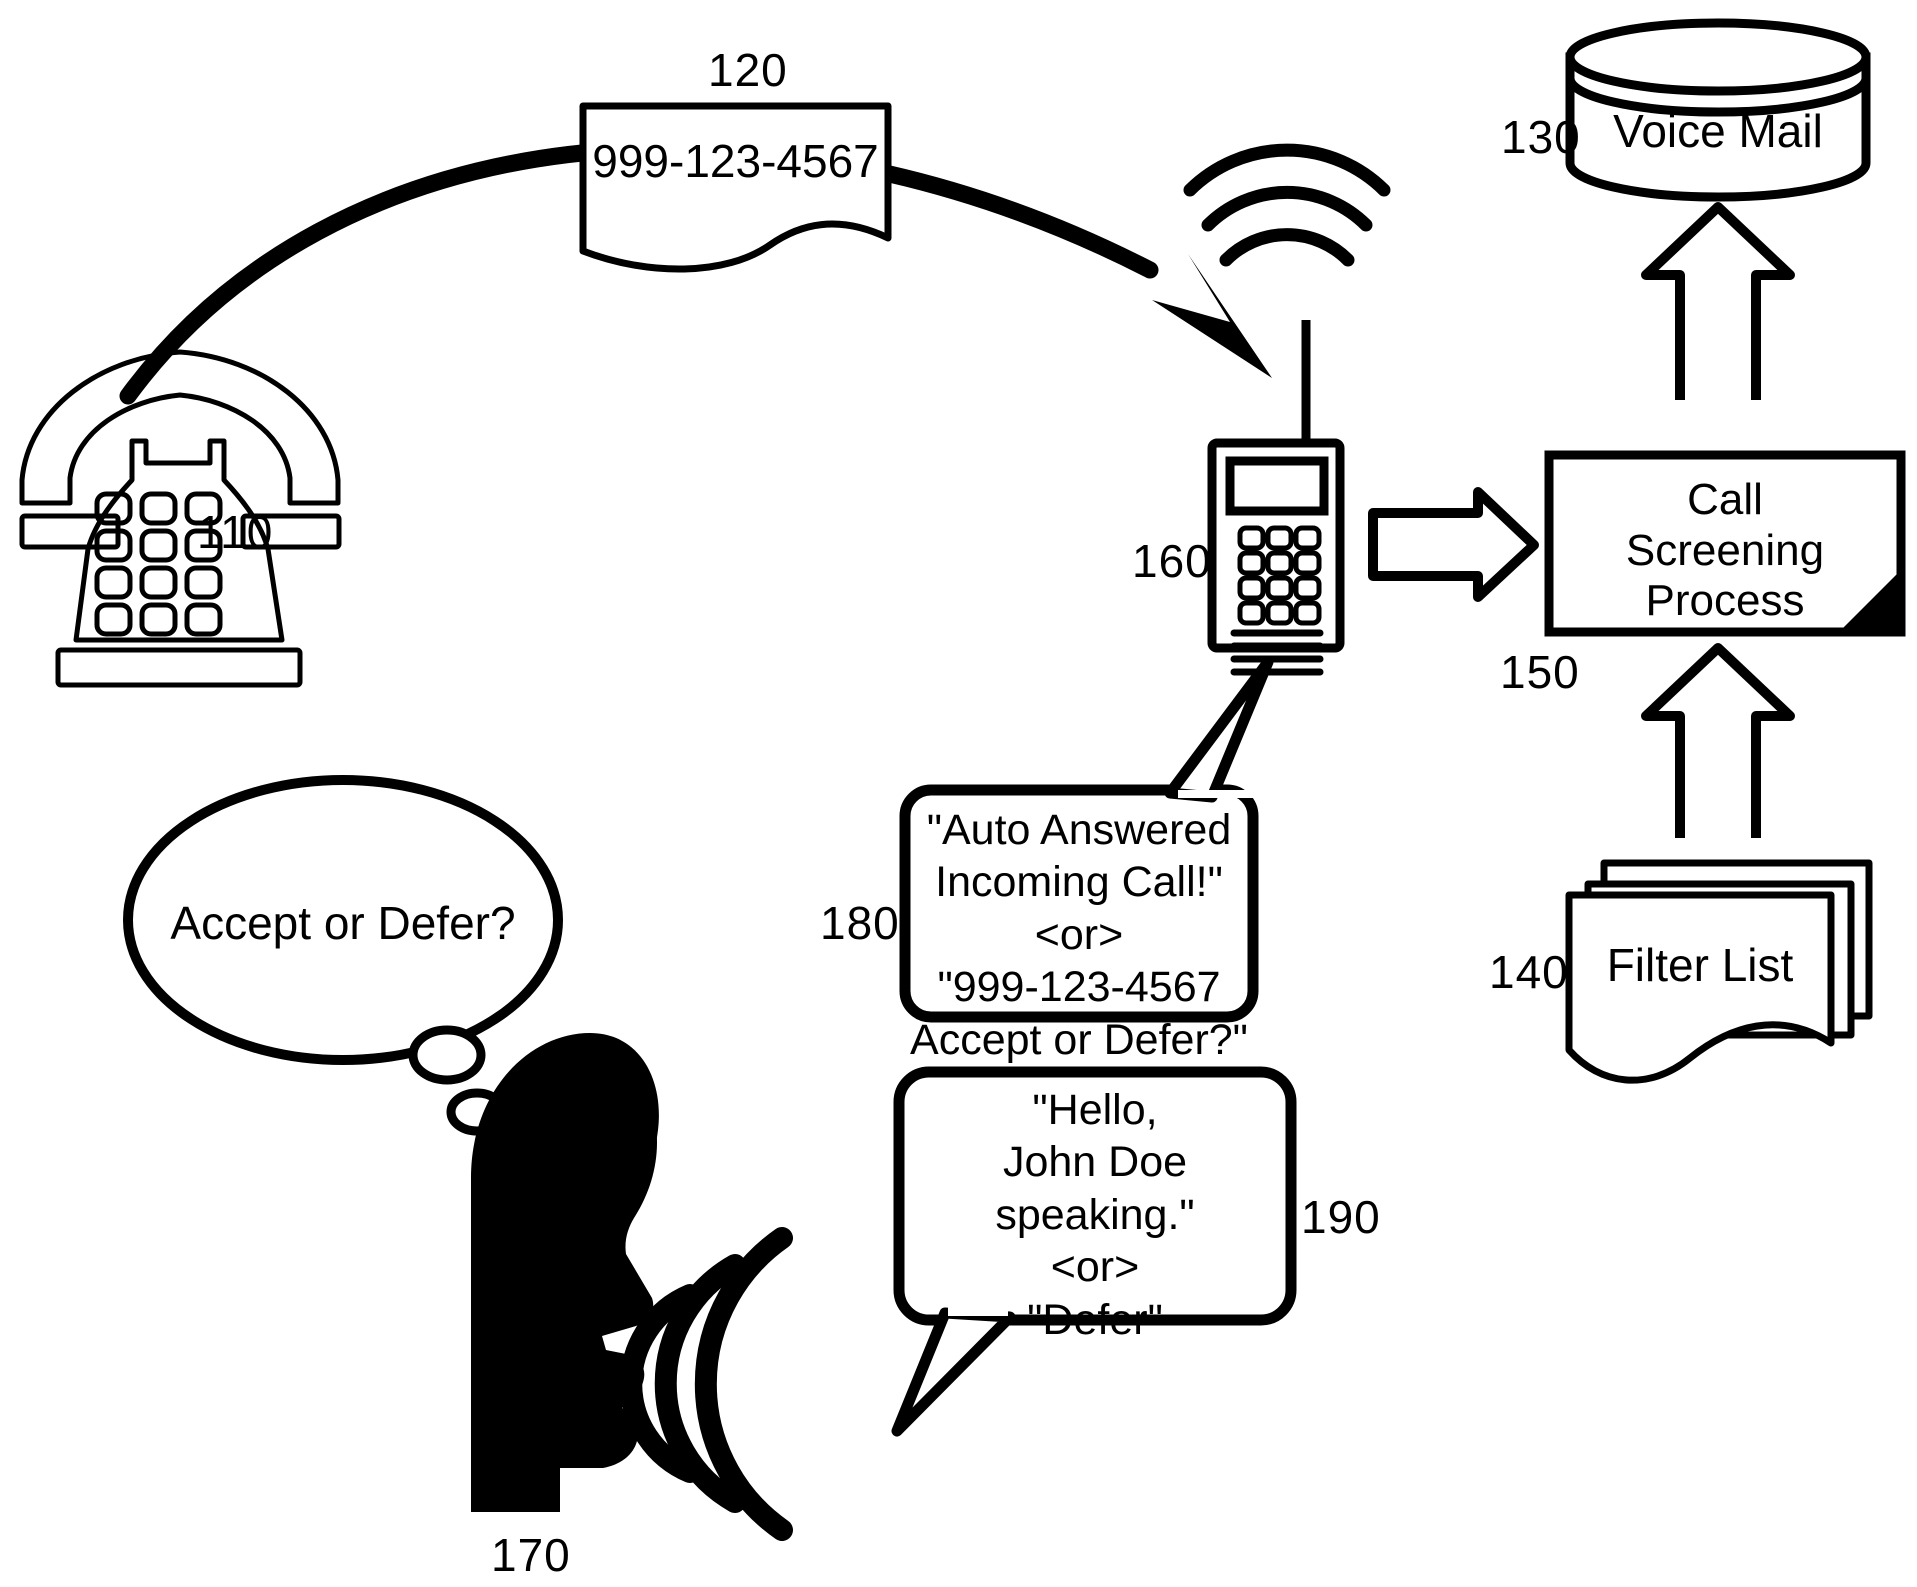 The width and height of the screenshot is (1917, 1587). I want to click on filterlist-to-screening-arrow, so click(1718, 740).